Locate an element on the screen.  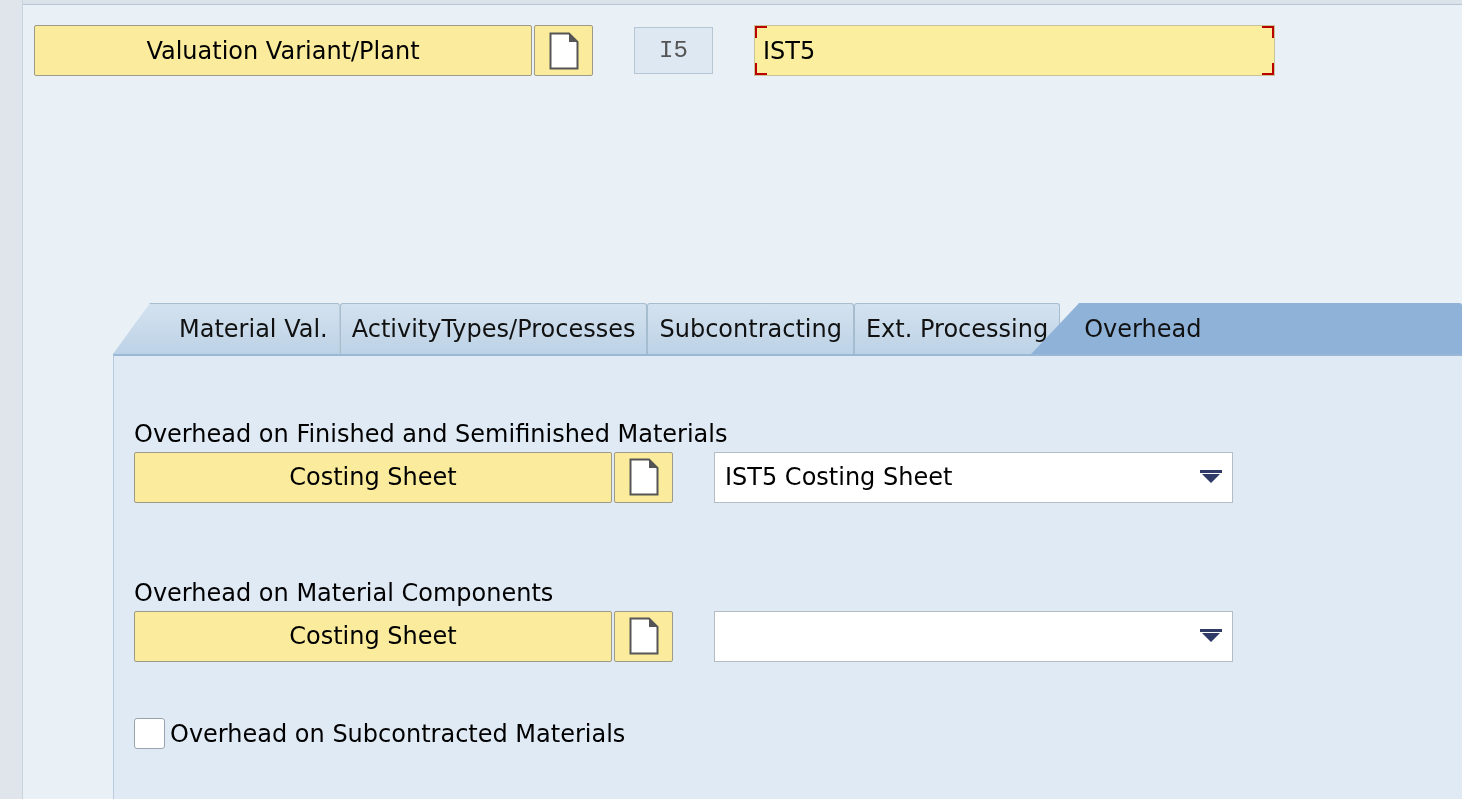
section-title: Overhead on Material Components is located at coordinates (344, 593).